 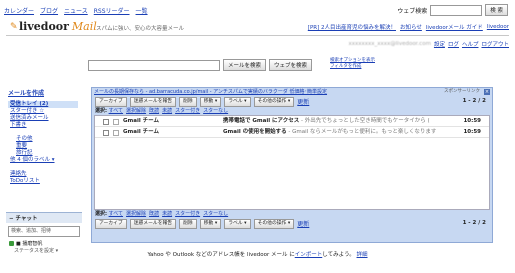 I want to click on close-icon: ×, so click(x=487, y=92).